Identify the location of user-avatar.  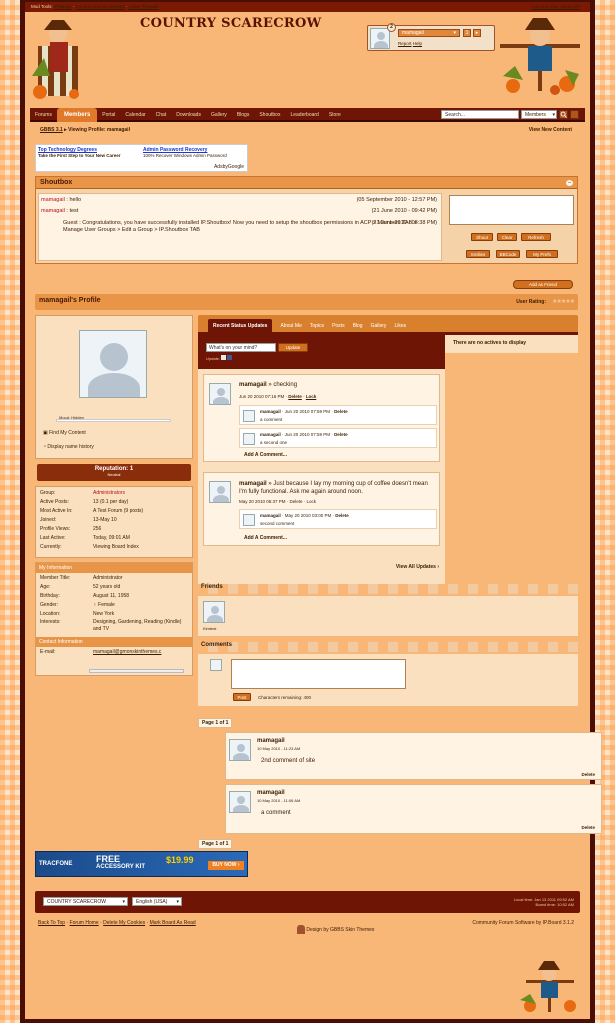
(380, 38).